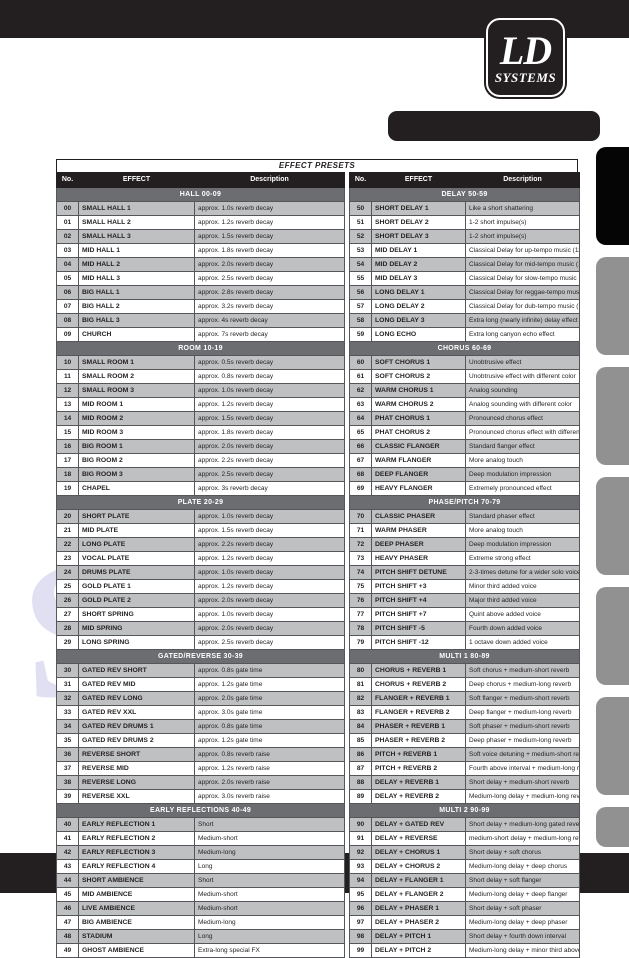 The image size is (629, 958). What do you see at coordinates (136, 936) in the screenshot?
I see `cell-effect: STADIUM` at bounding box center [136, 936].